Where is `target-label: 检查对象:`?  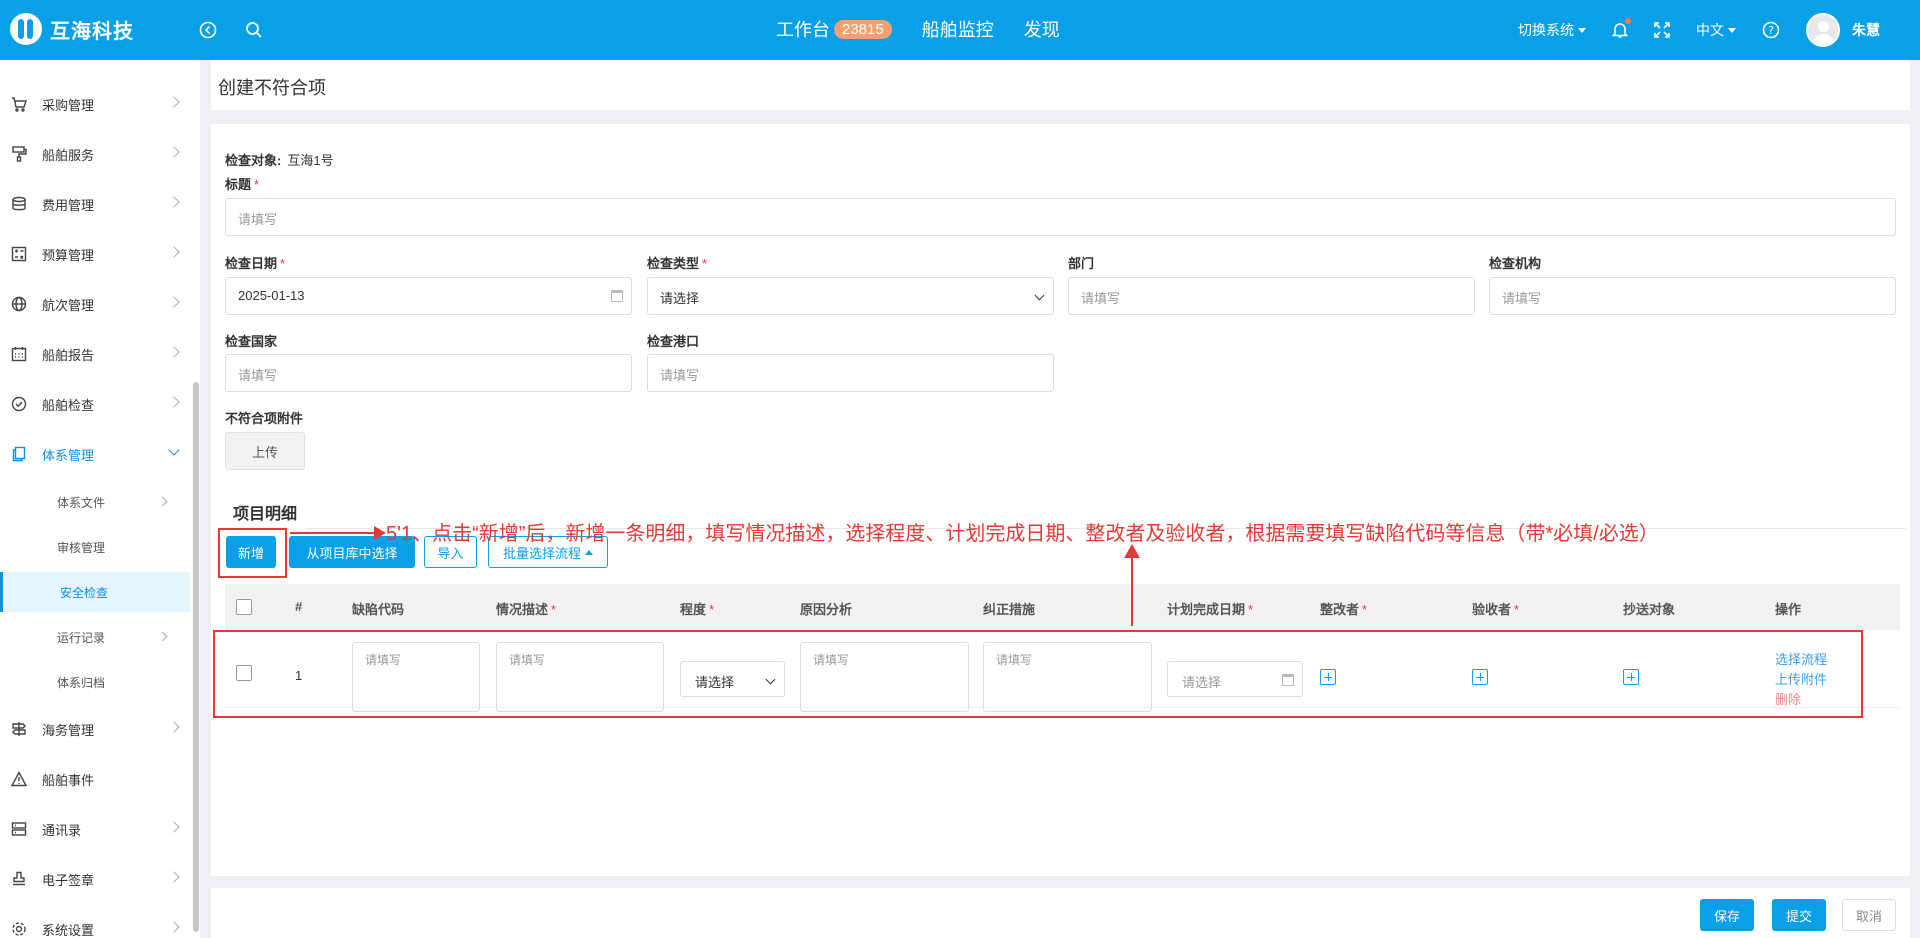 target-label: 检查对象: is located at coordinates (253, 160).